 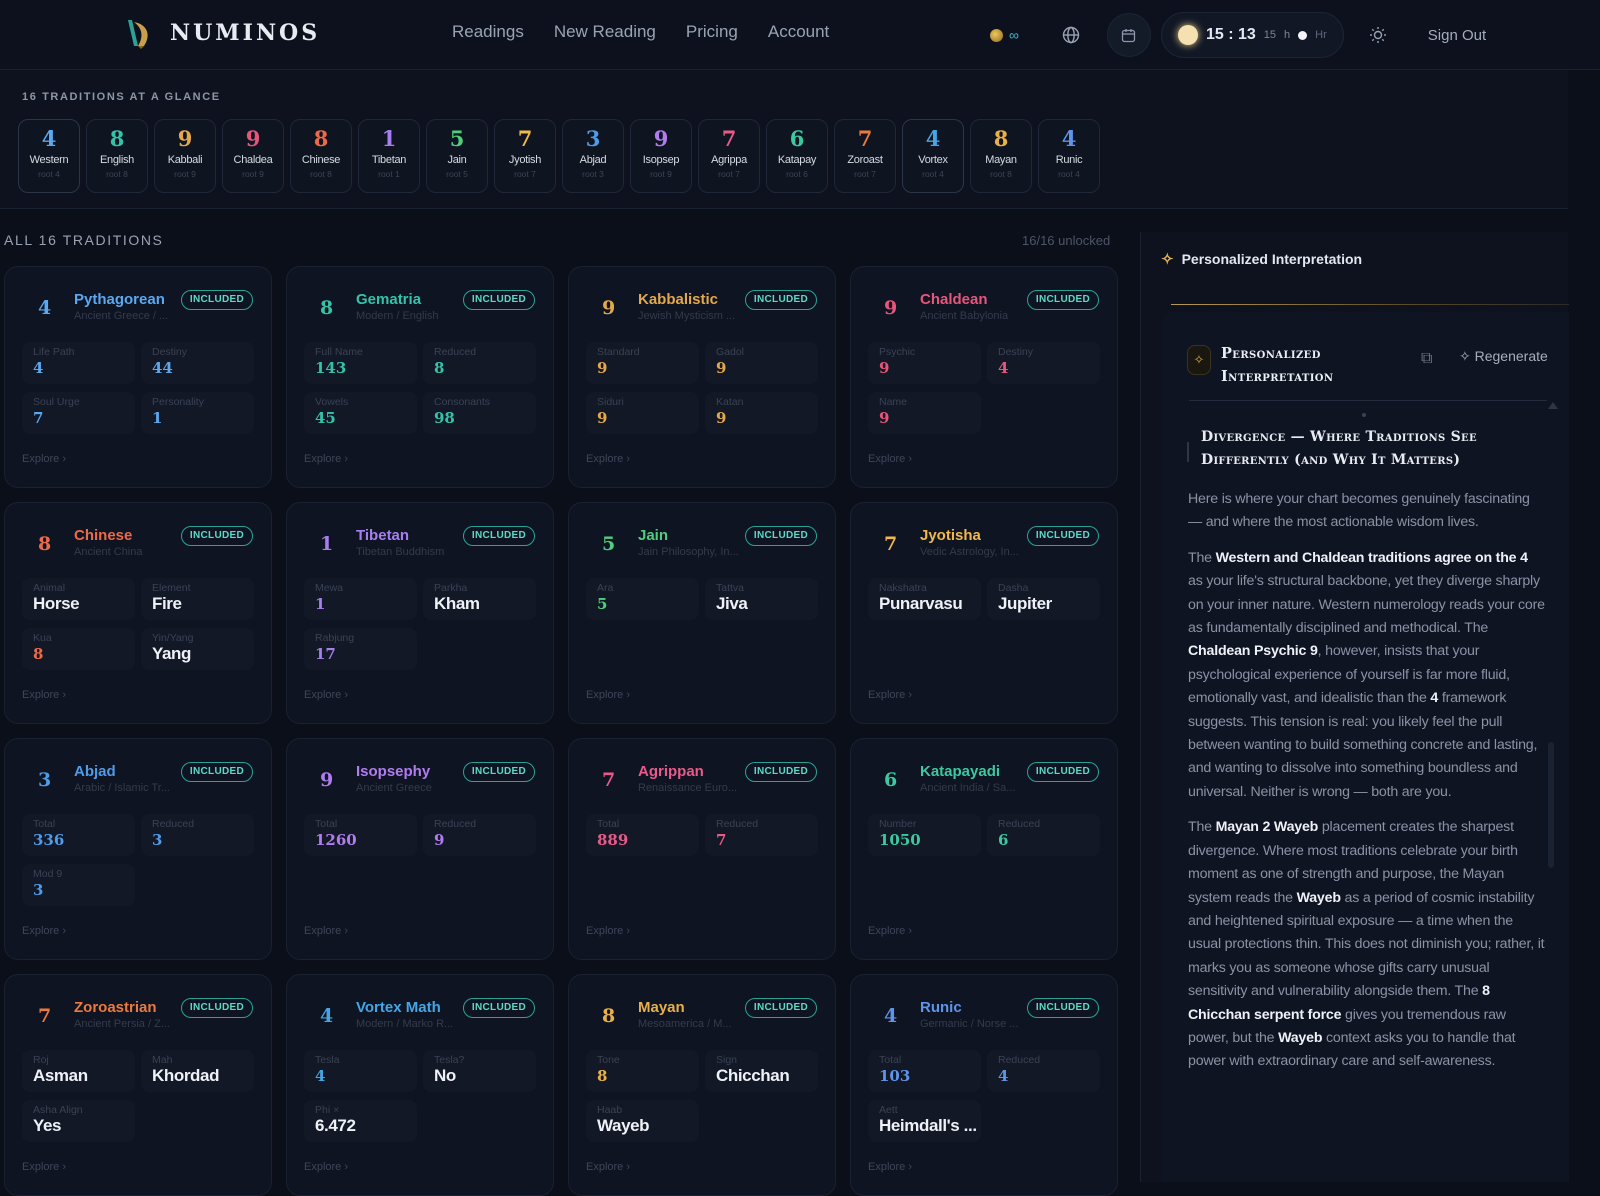 I want to click on scrollbar-thumb, so click(x=1551, y=805).